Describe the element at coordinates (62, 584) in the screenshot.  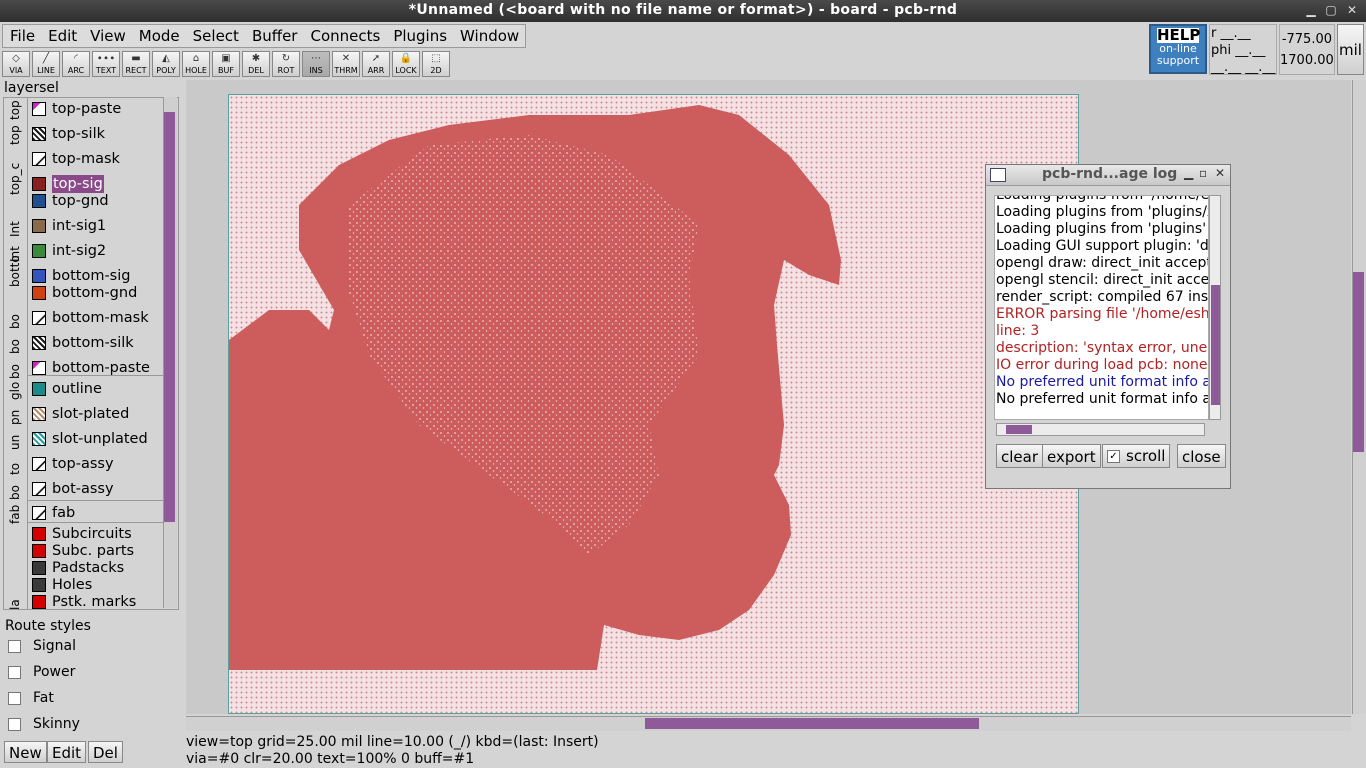
I see `ui-layer-row: Holes` at that location.